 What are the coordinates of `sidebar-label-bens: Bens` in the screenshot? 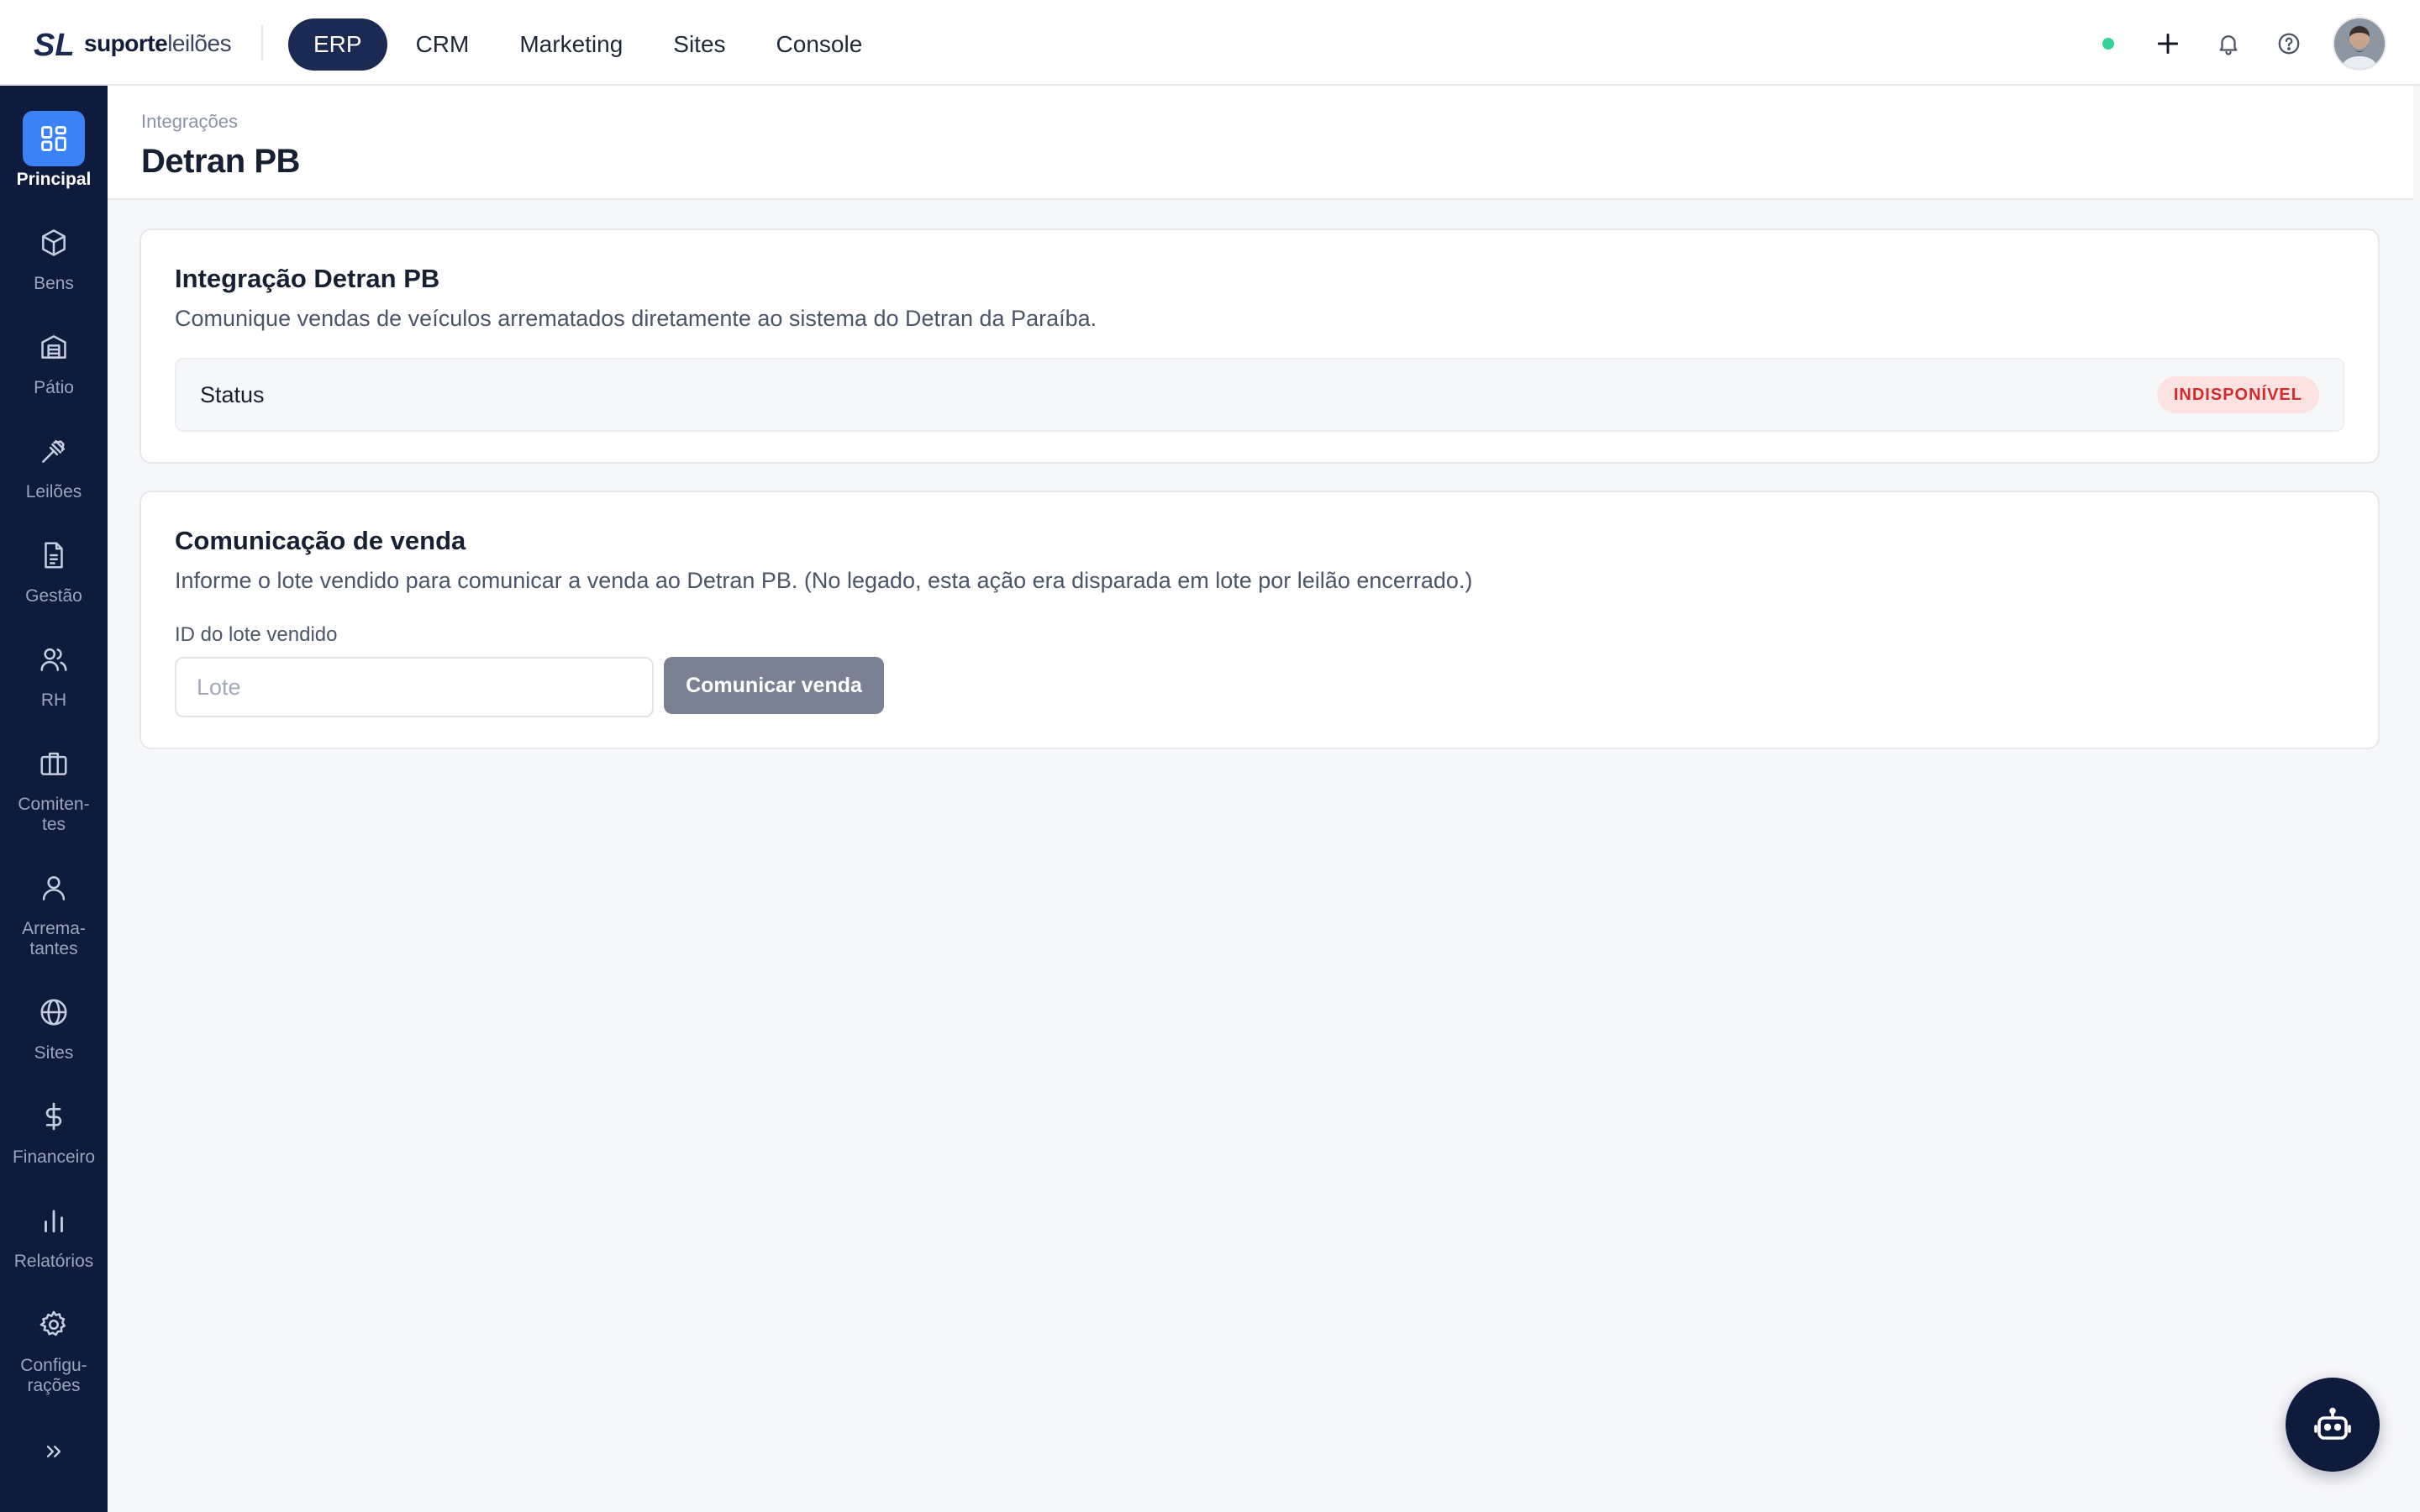 It's located at (54, 283).